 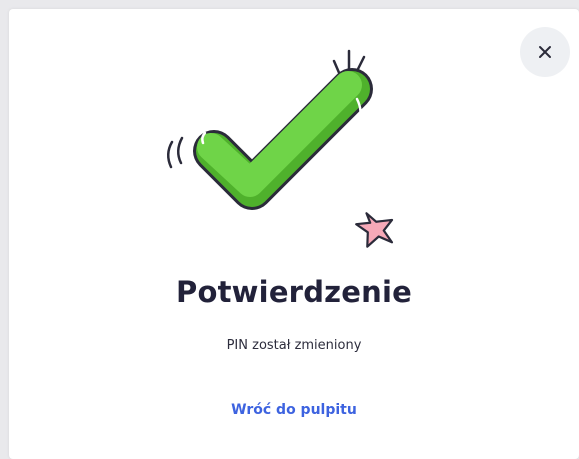 What do you see at coordinates (175, 152) in the screenshot?
I see `motion-lines-left-icon` at bounding box center [175, 152].